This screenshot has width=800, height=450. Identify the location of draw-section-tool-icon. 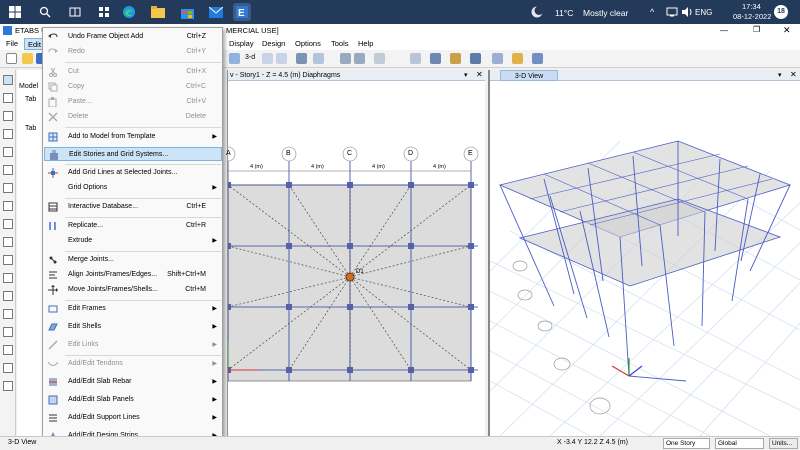
(8, 350).